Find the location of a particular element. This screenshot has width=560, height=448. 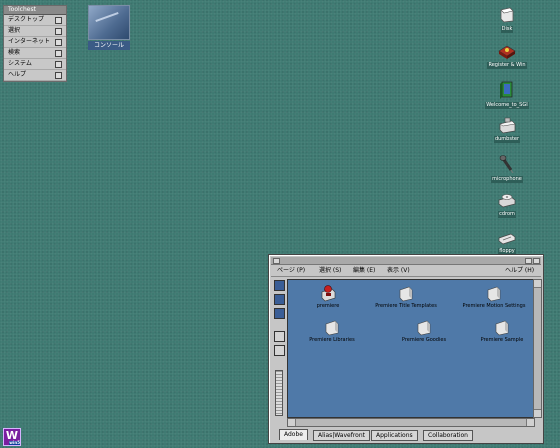

dumpster-icon is located at coordinates (507, 125).